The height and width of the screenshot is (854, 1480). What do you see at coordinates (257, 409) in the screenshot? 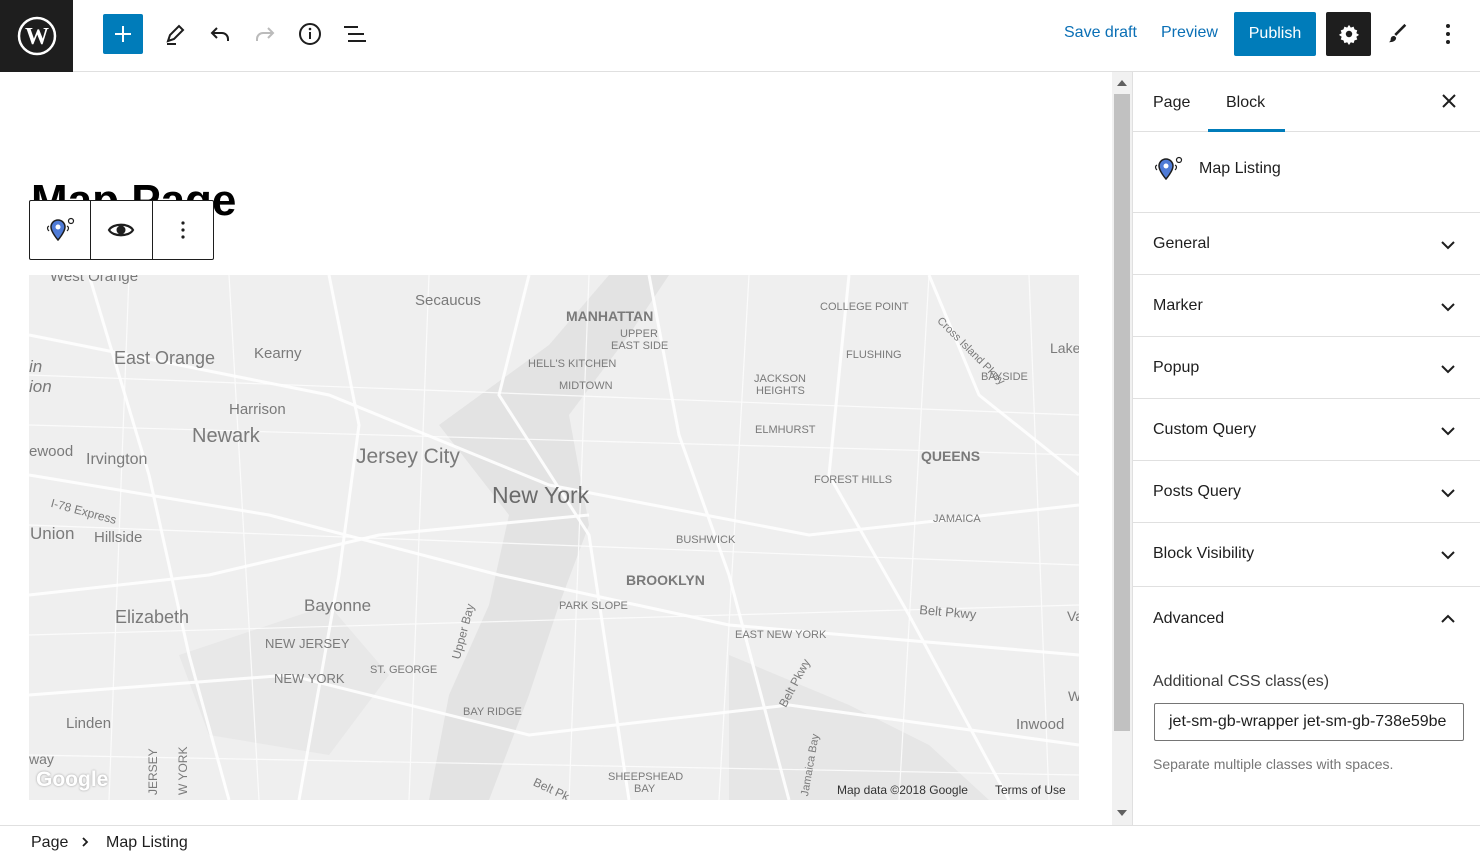
I see `map-label: Harrison` at bounding box center [257, 409].